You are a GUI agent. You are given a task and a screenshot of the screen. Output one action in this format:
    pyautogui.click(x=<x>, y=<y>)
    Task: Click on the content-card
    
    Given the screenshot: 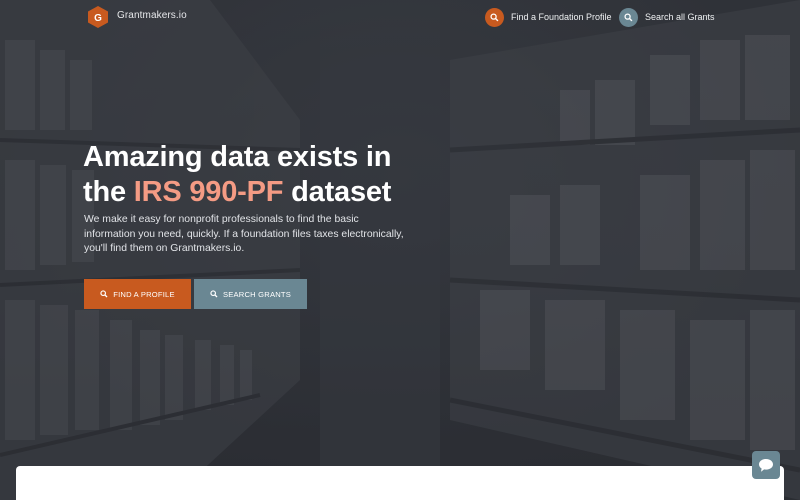 What is the action you would take?
    pyautogui.click(x=400, y=483)
    